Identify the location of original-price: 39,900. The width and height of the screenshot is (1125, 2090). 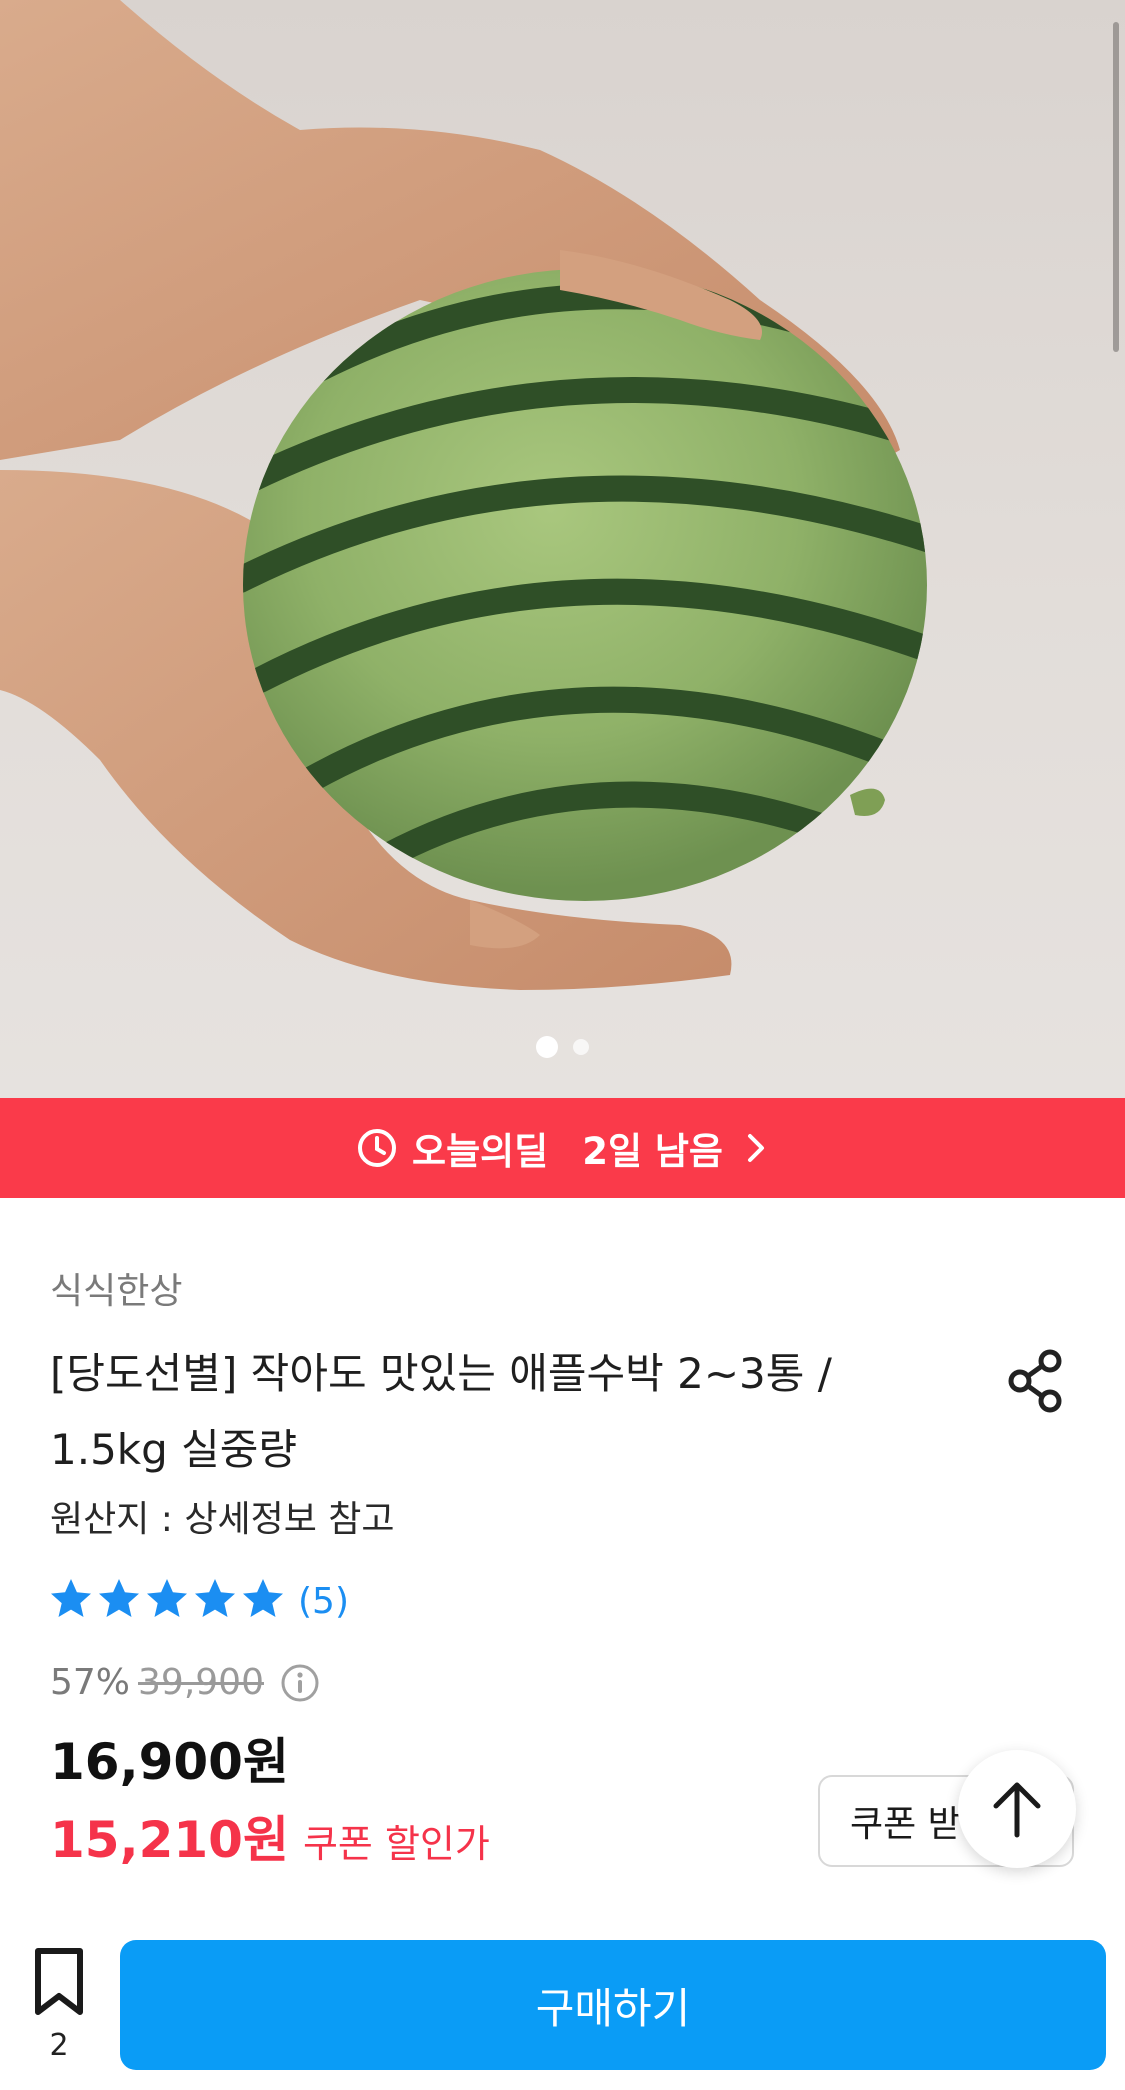
(201, 1682).